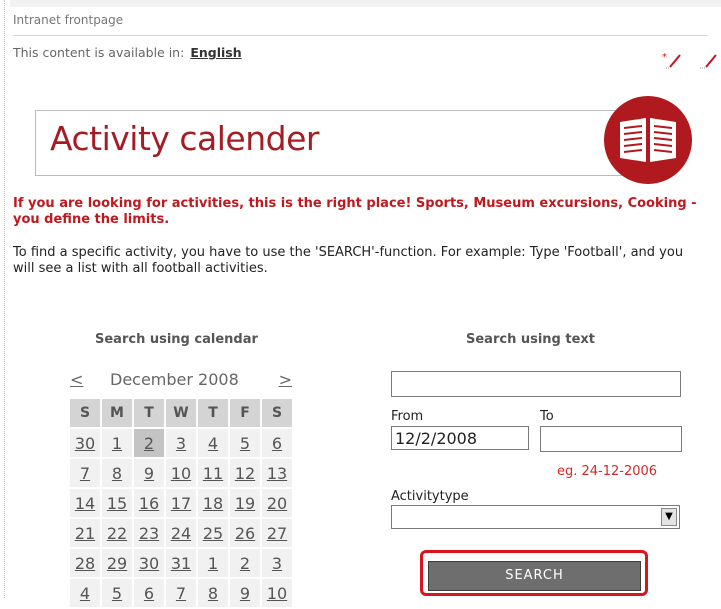 The width and height of the screenshot is (721, 609). I want to click on calendar-week-row: 4 5 6 7 8 9 10, so click(181, 593).